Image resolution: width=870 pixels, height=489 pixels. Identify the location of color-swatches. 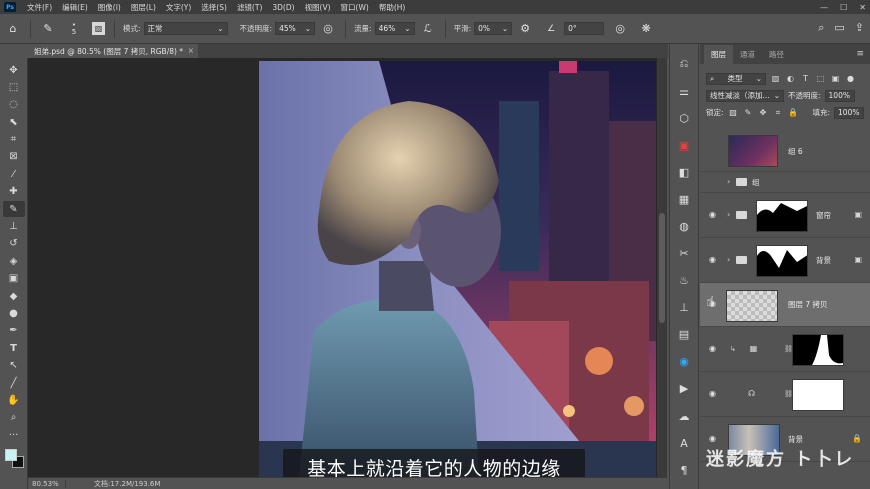
(14, 459).